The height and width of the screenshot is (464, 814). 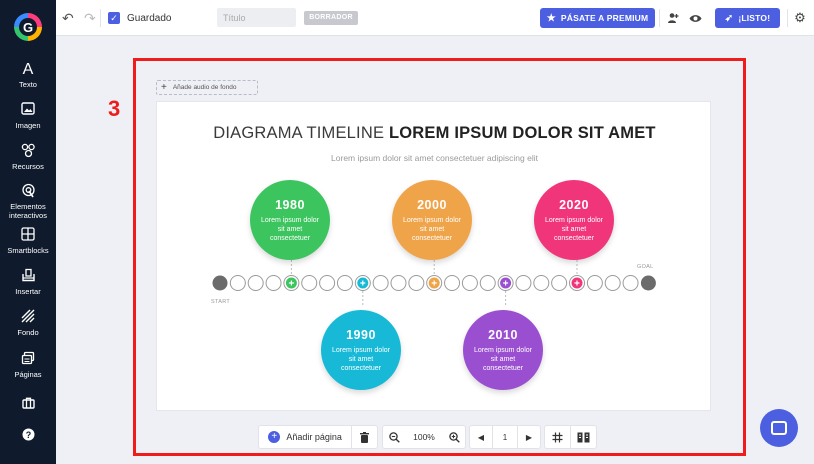 I want to click on trash-icon, so click(x=365, y=437).